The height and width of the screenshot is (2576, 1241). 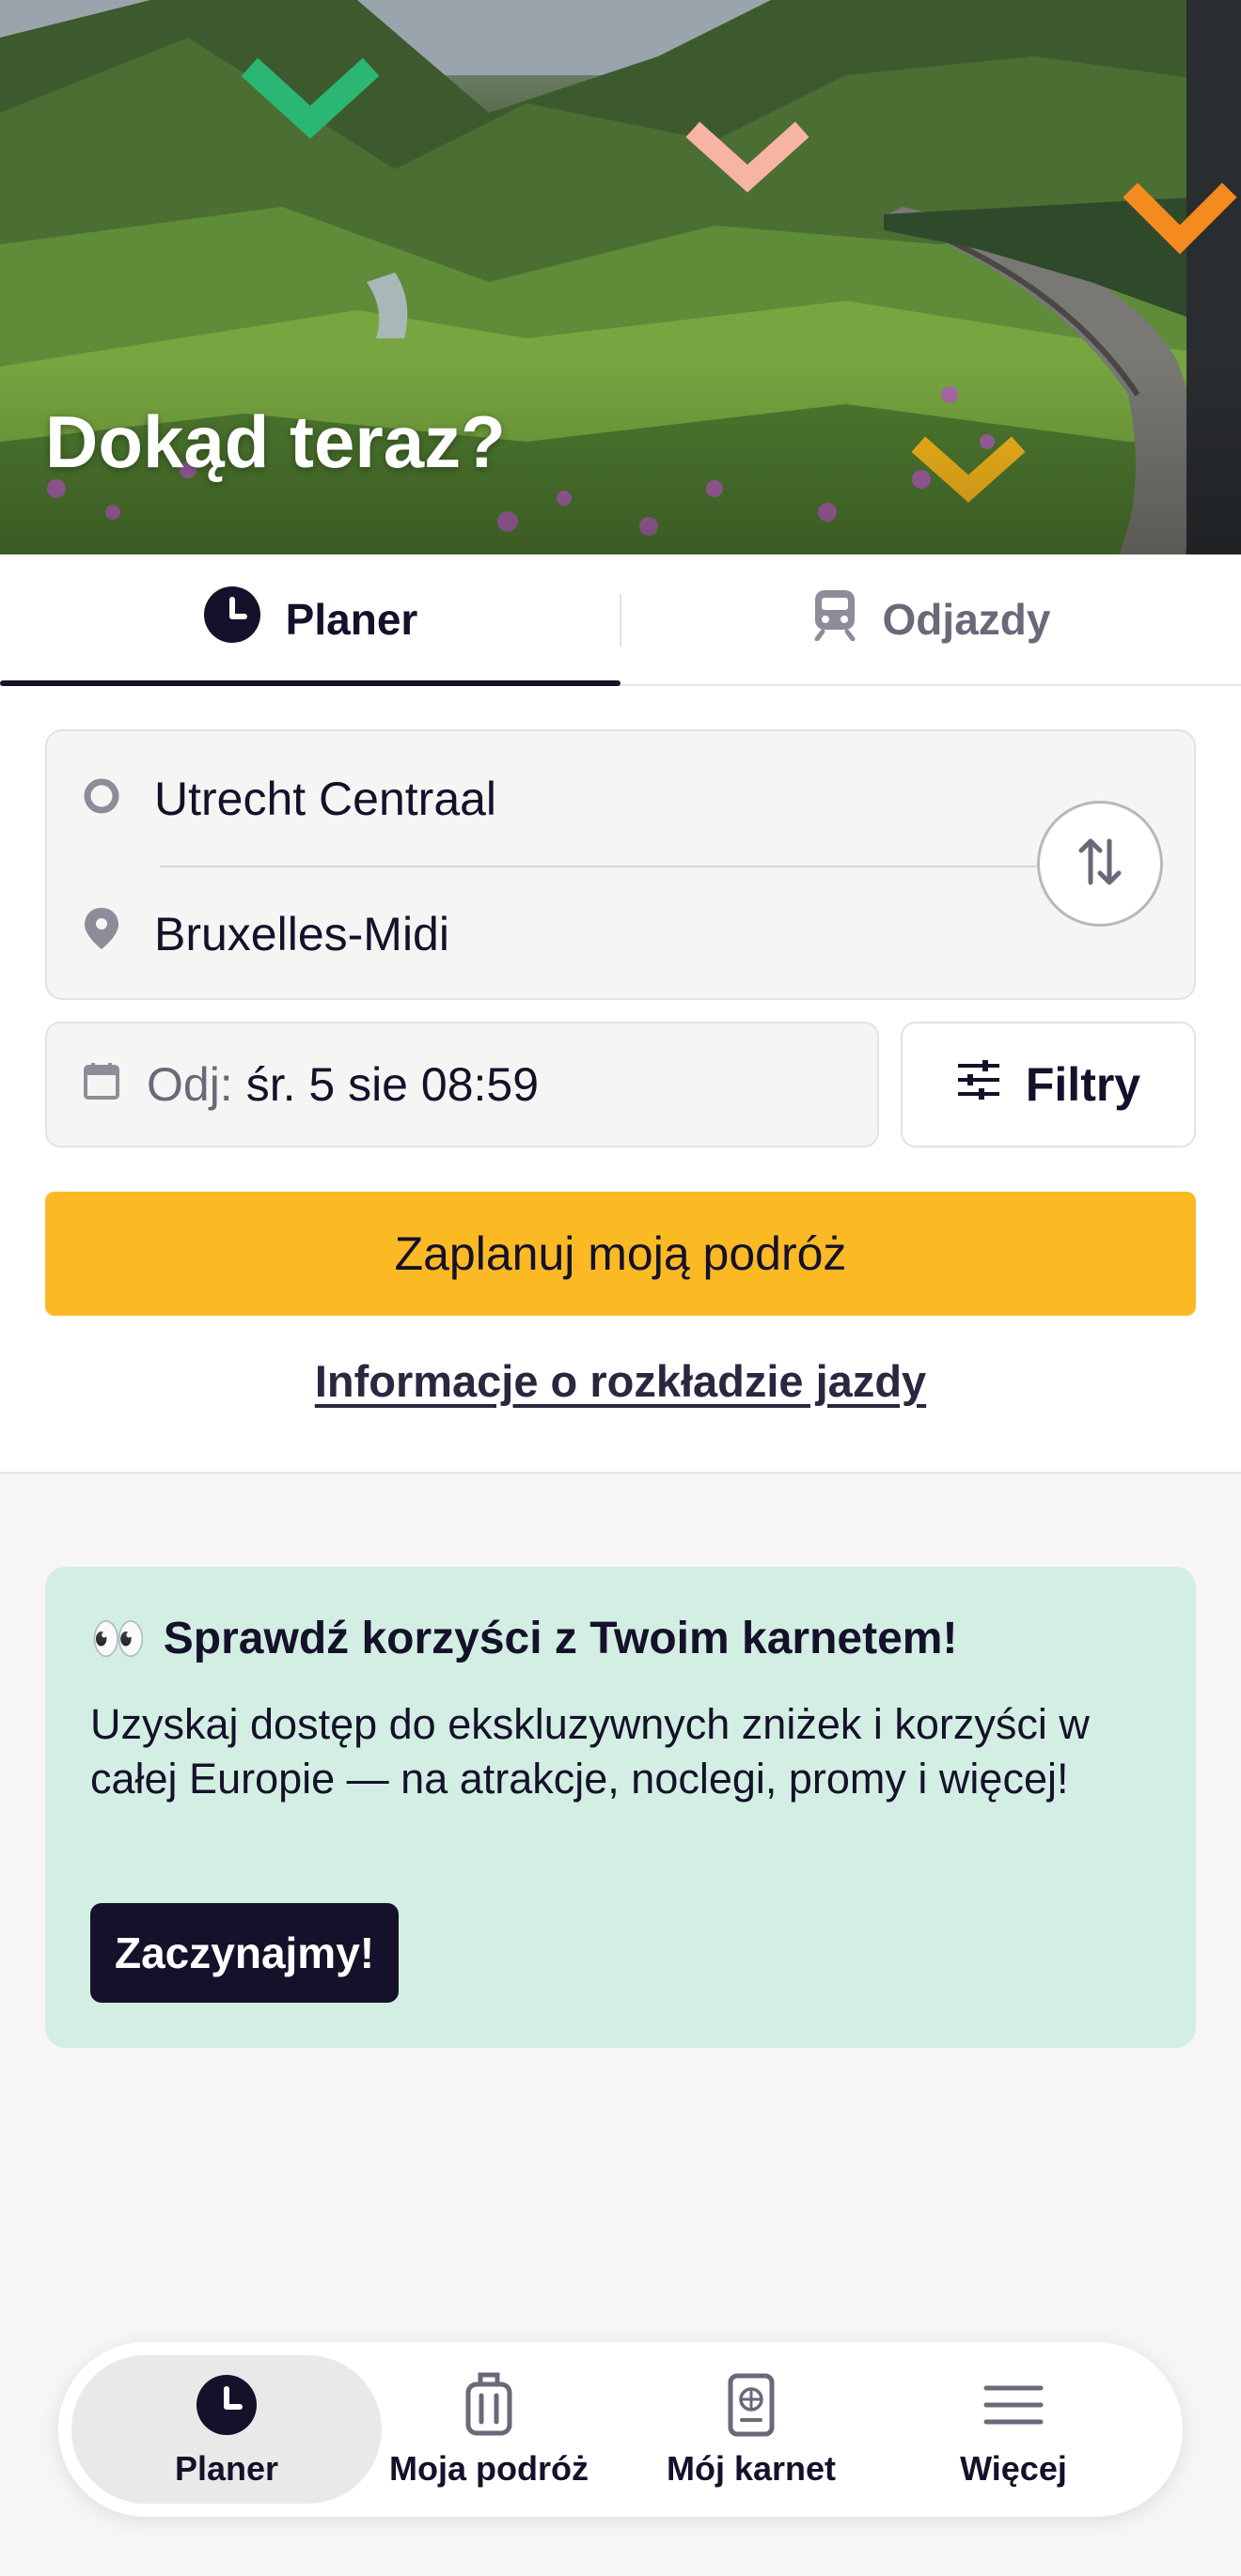 What do you see at coordinates (751, 2405) in the screenshot?
I see `pass-icon` at bounding box center [751, 2405].